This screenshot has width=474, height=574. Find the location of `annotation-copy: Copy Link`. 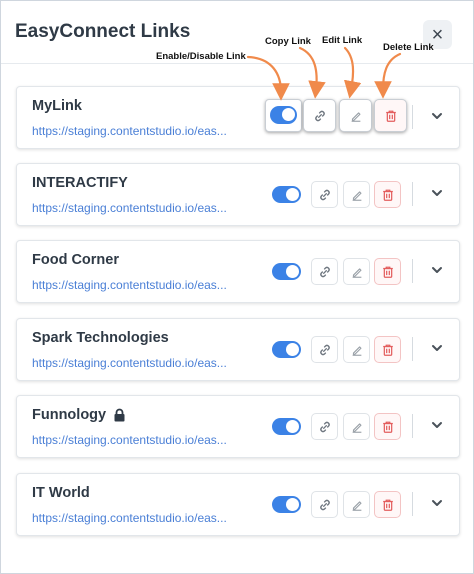

annotation-copy: Copy Link is located at coordinates (288, 41).